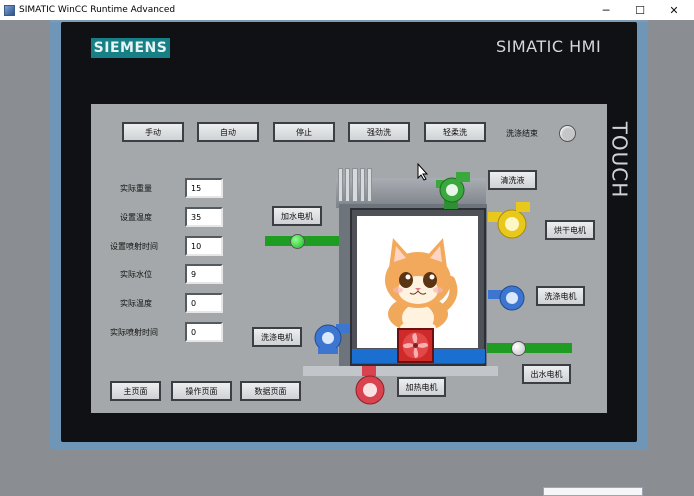  Describe the element at coordinates (570, 230) in the screenshot. I see `dryer-motor-button: 烘干电机` at that location.